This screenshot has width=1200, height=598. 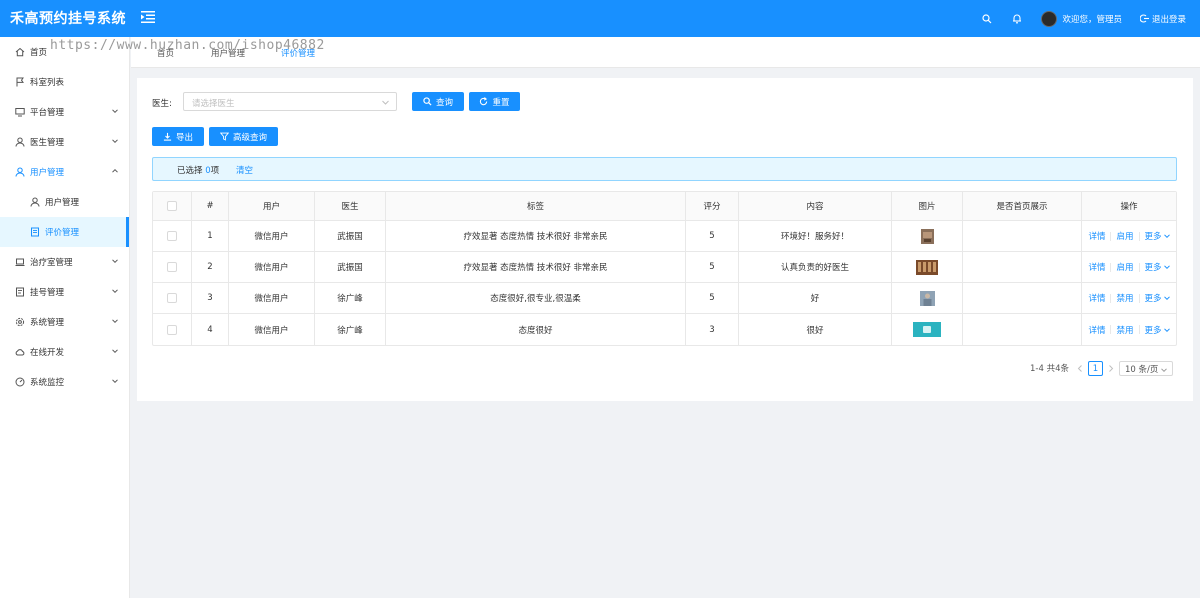 I want to click on tags-cell: 疗效显著 态度热情 技术很好 非常亲民, so click(x=536, y=267).